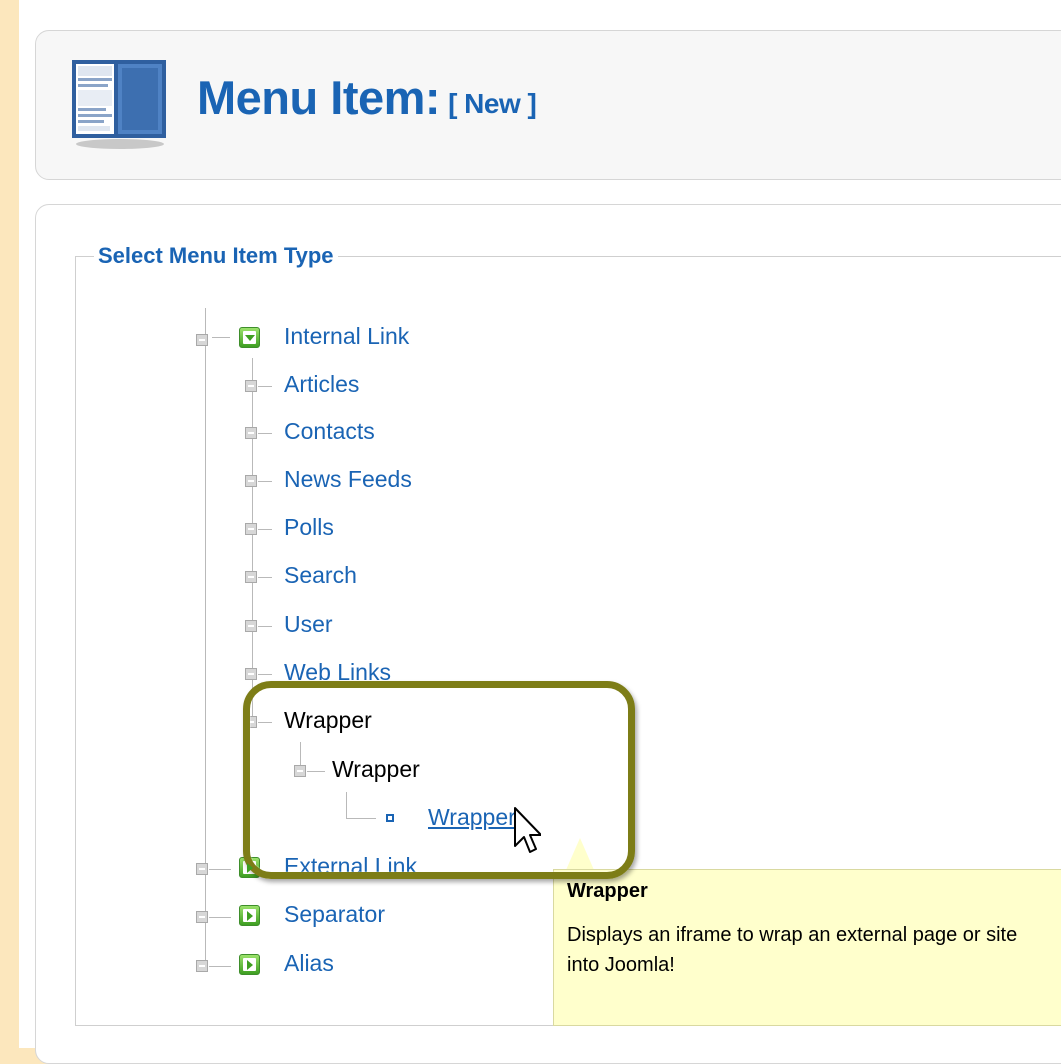 This screenshot has width=1061, height=1064. Describe the element at coordinates (607, 891) in the screenshot. I see `tooltip-title: Wrapper` at that location.